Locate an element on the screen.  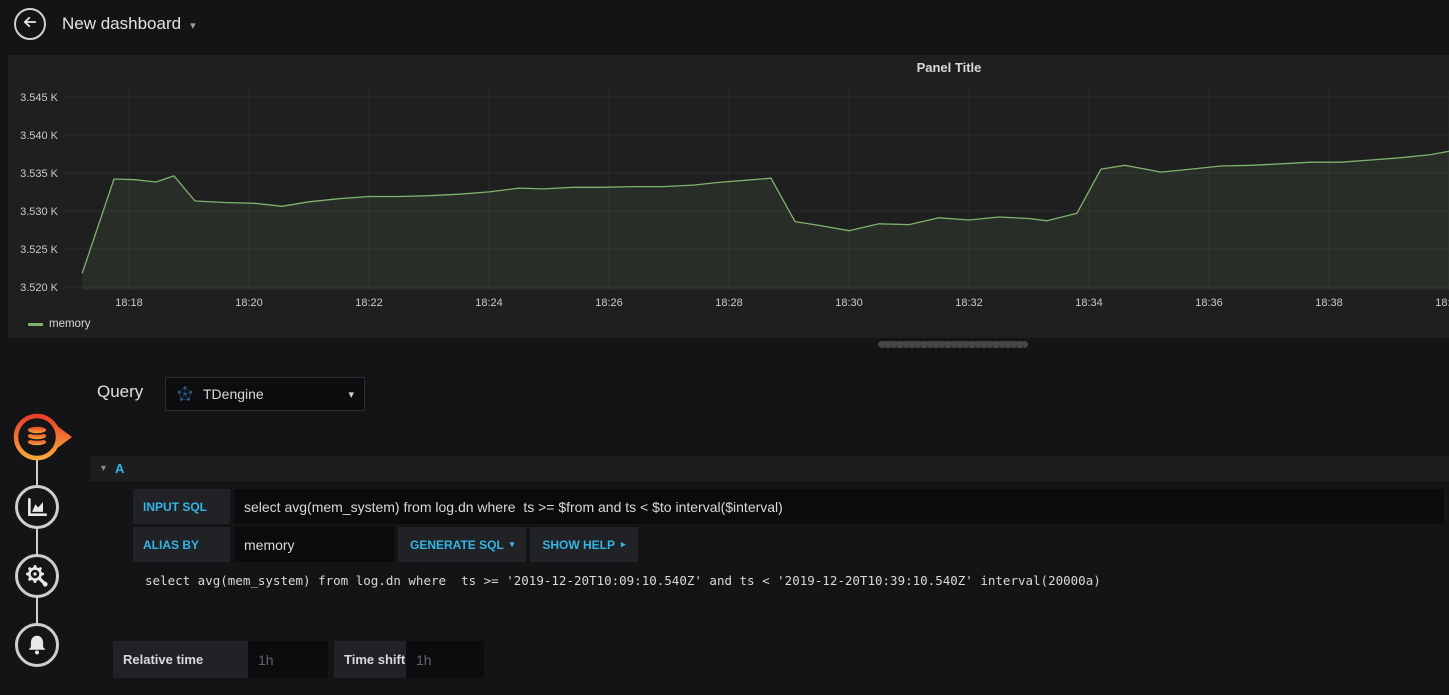
input-sql-label: INPUT SQL is located at coordinates (181, 506).